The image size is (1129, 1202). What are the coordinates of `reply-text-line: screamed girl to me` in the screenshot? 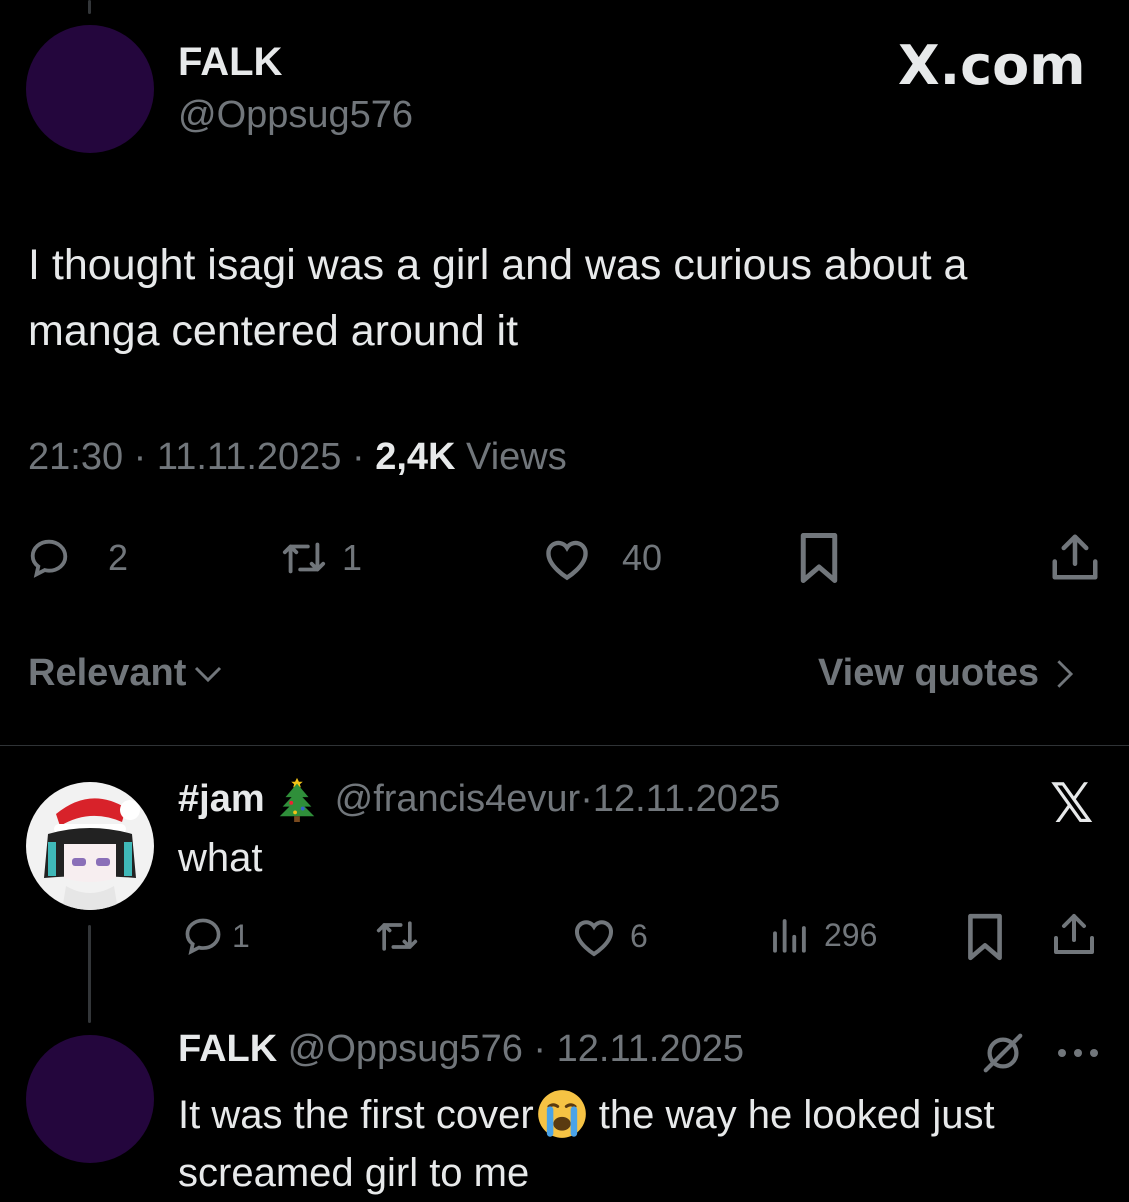 It's located at (354, 1173).